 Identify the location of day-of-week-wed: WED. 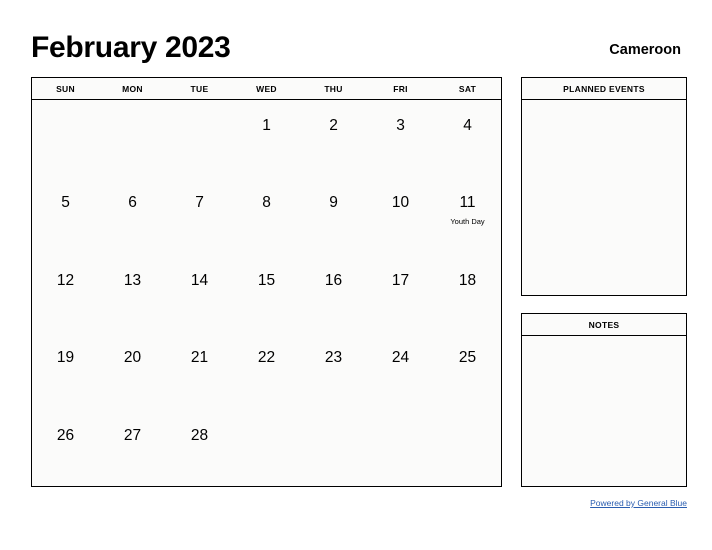
(266, 88).